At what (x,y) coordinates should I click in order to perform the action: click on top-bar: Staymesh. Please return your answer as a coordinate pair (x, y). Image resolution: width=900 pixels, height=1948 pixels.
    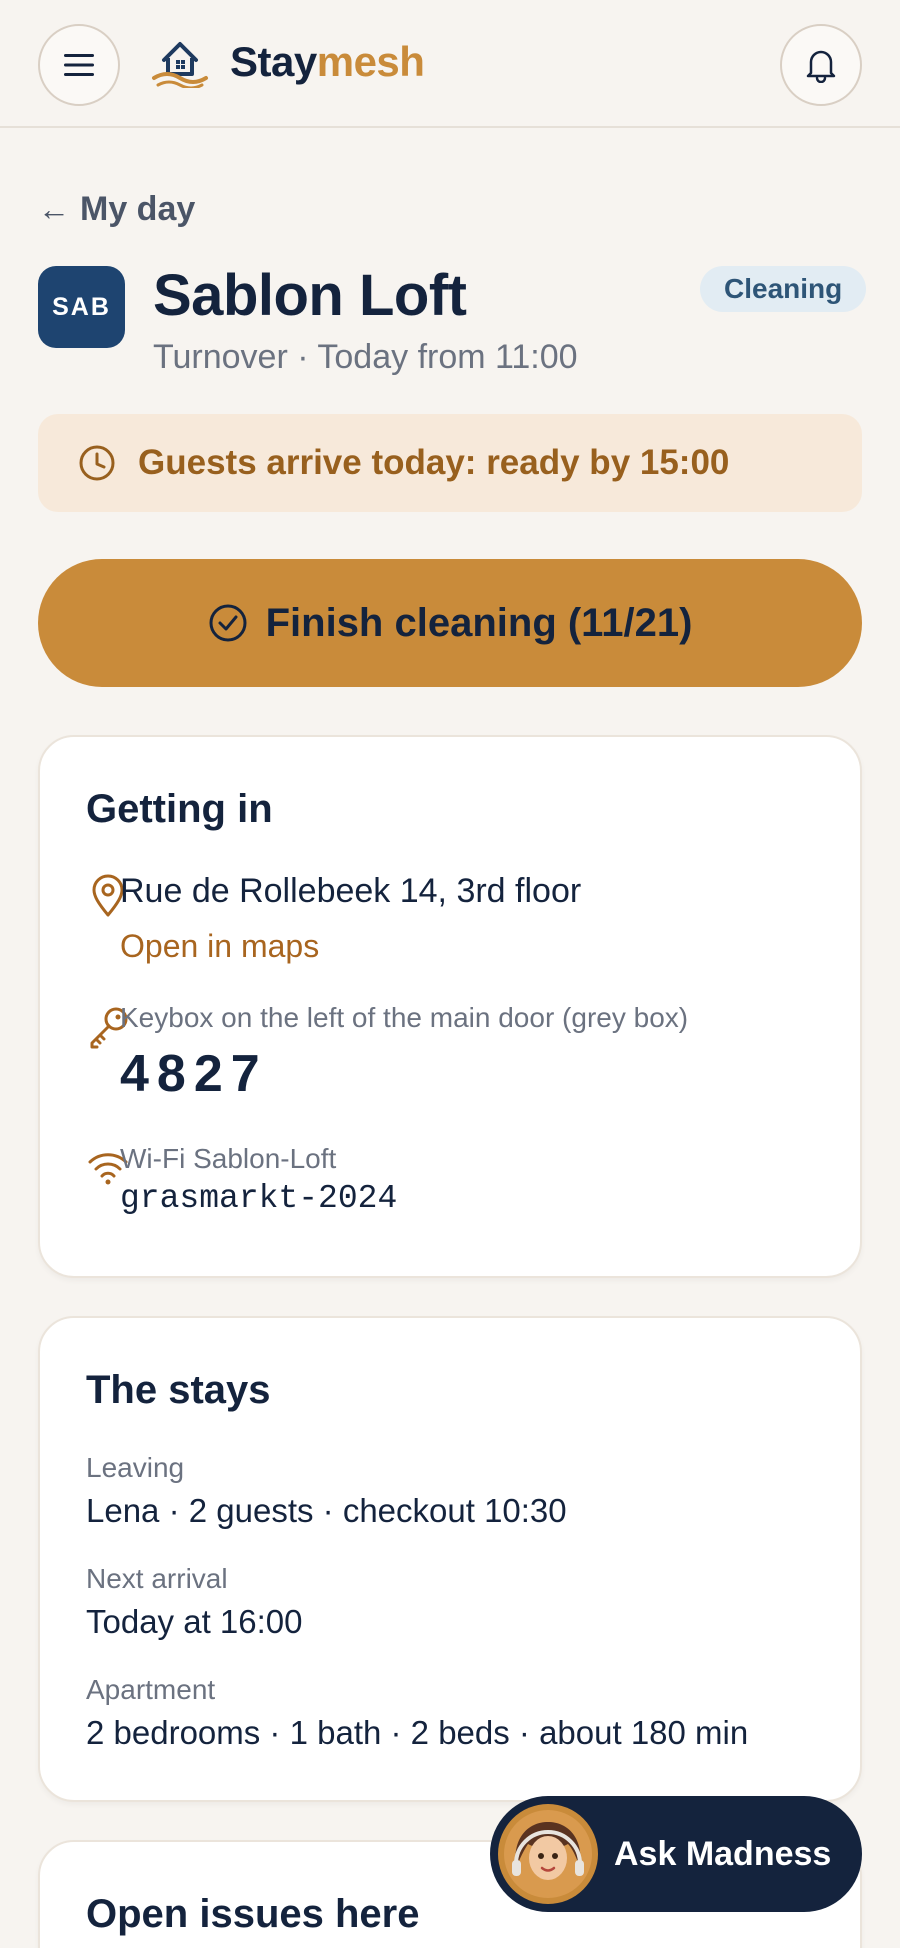
    Looking at the image, I should click on (450, 64).